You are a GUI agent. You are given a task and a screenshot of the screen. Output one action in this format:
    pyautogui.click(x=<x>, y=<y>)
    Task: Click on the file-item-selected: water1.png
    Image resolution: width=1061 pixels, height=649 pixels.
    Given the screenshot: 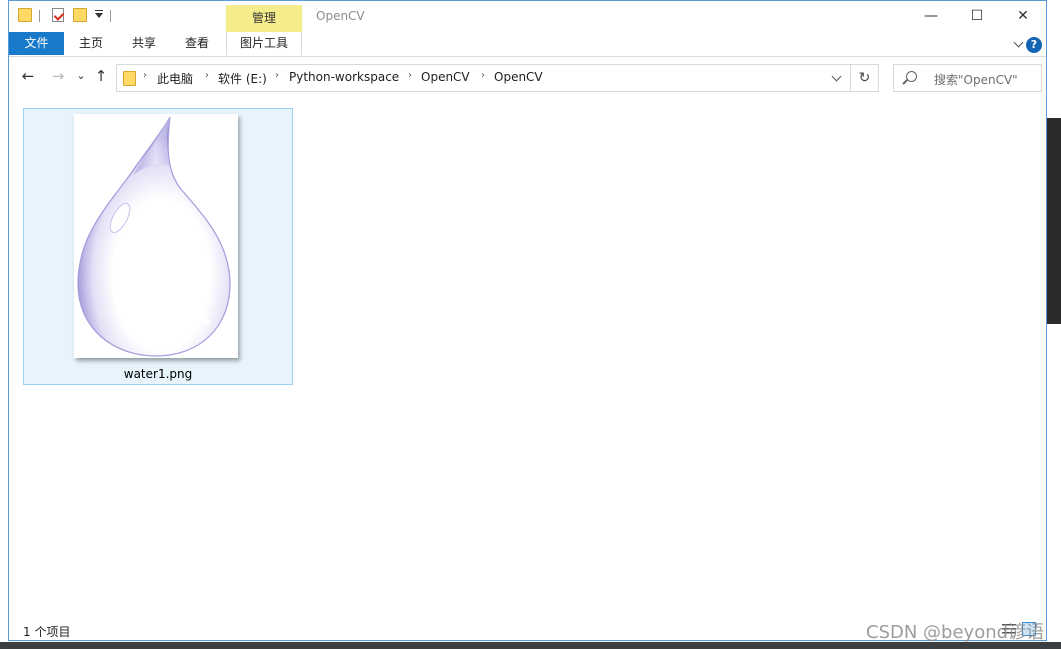 What is the action you would take?
    pyautogui.click(x=158, y=246)
    